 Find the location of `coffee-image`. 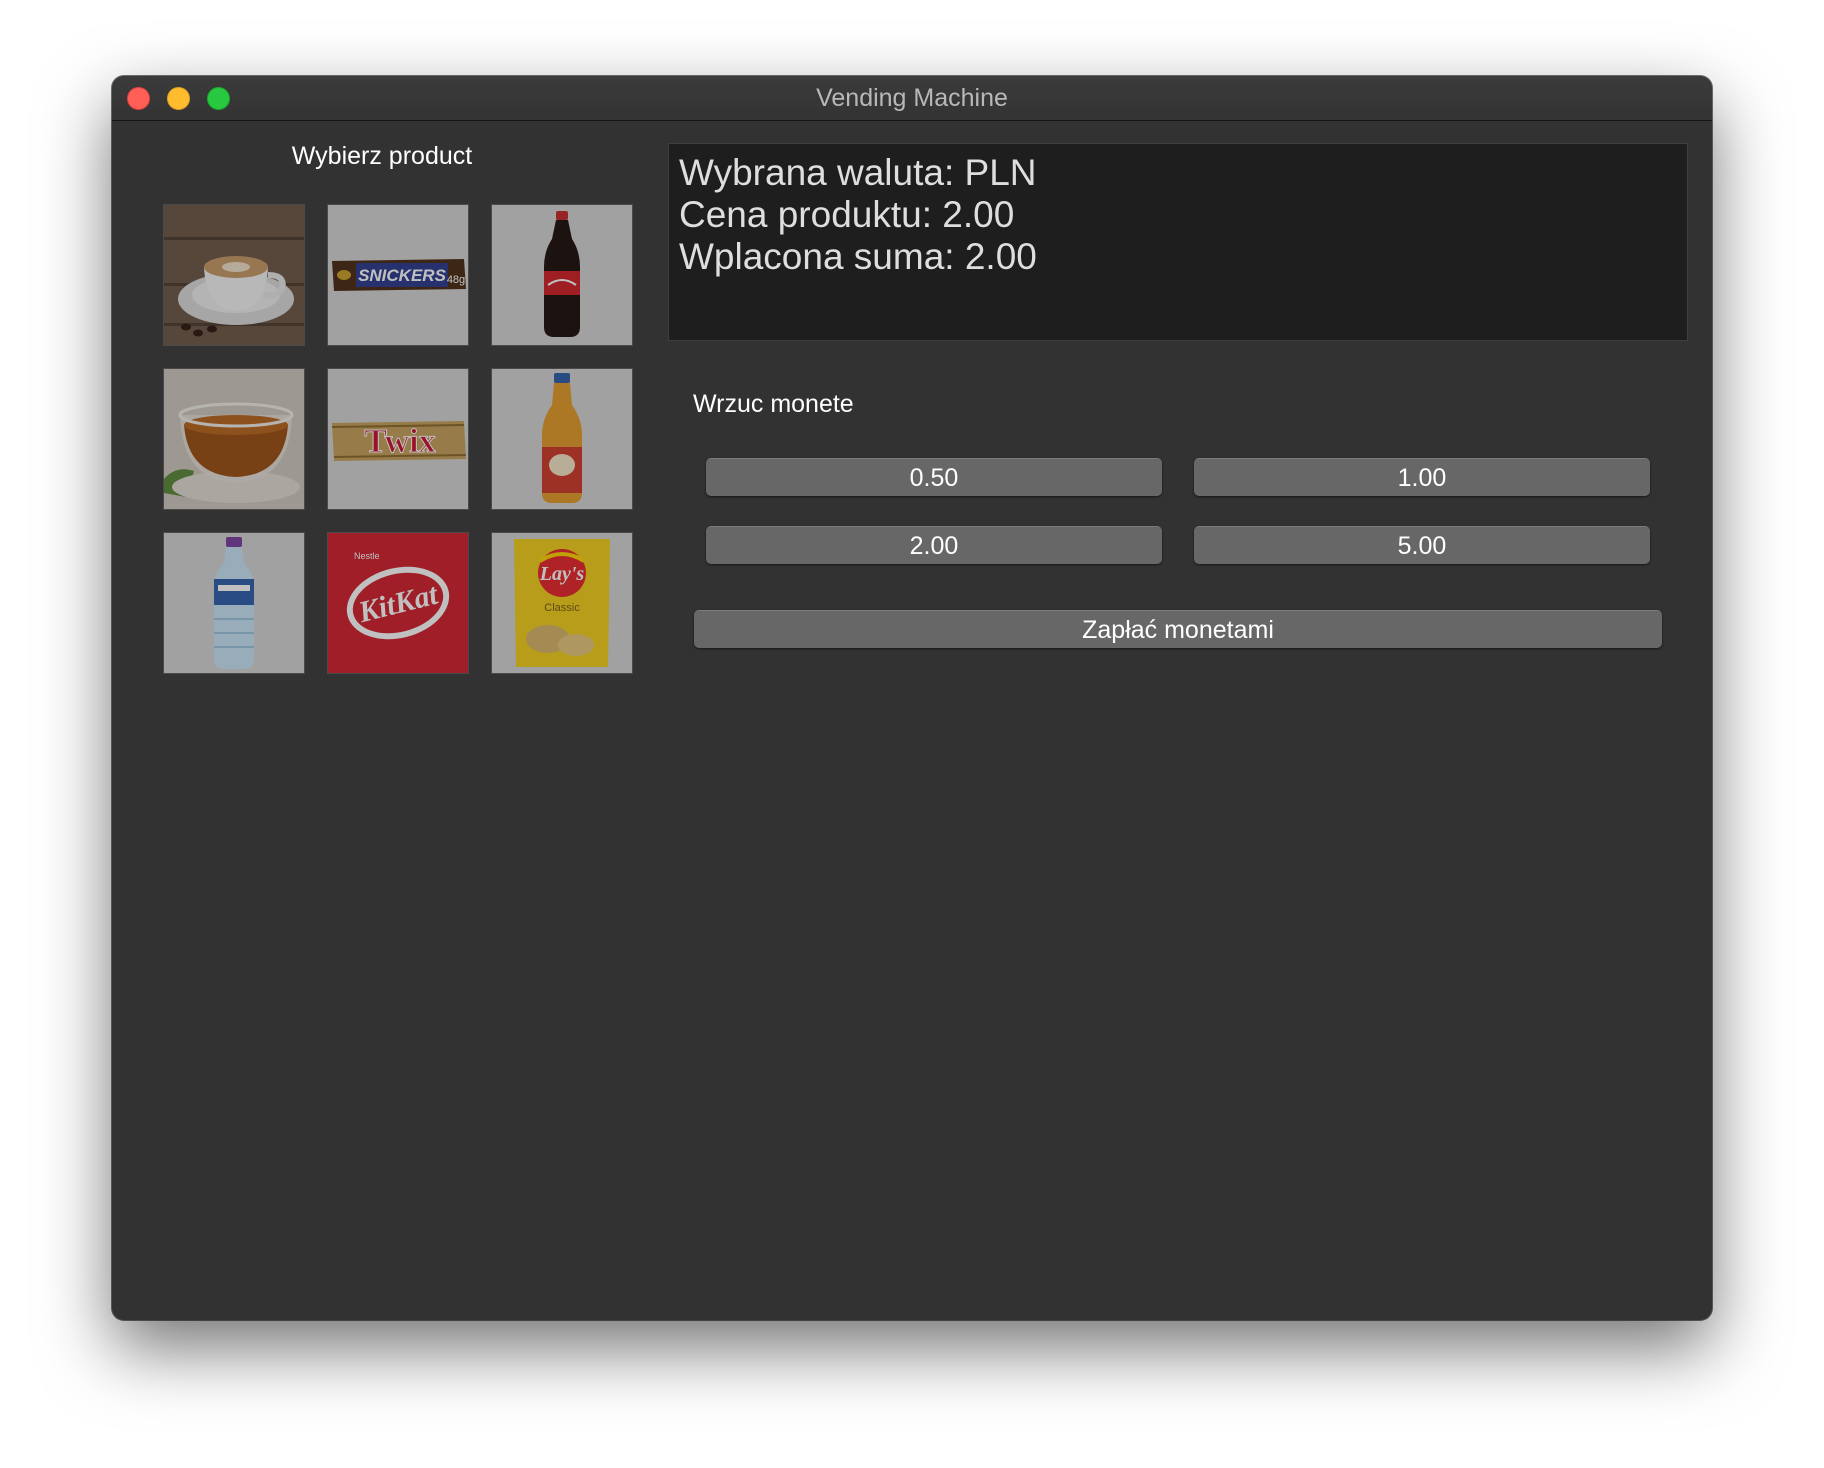

coffee-image is located at coordinates (234, 275).